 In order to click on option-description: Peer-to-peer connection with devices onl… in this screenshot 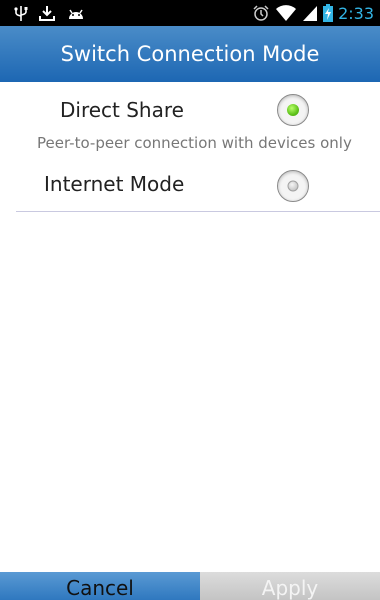, I will do `click(194, 143)`.